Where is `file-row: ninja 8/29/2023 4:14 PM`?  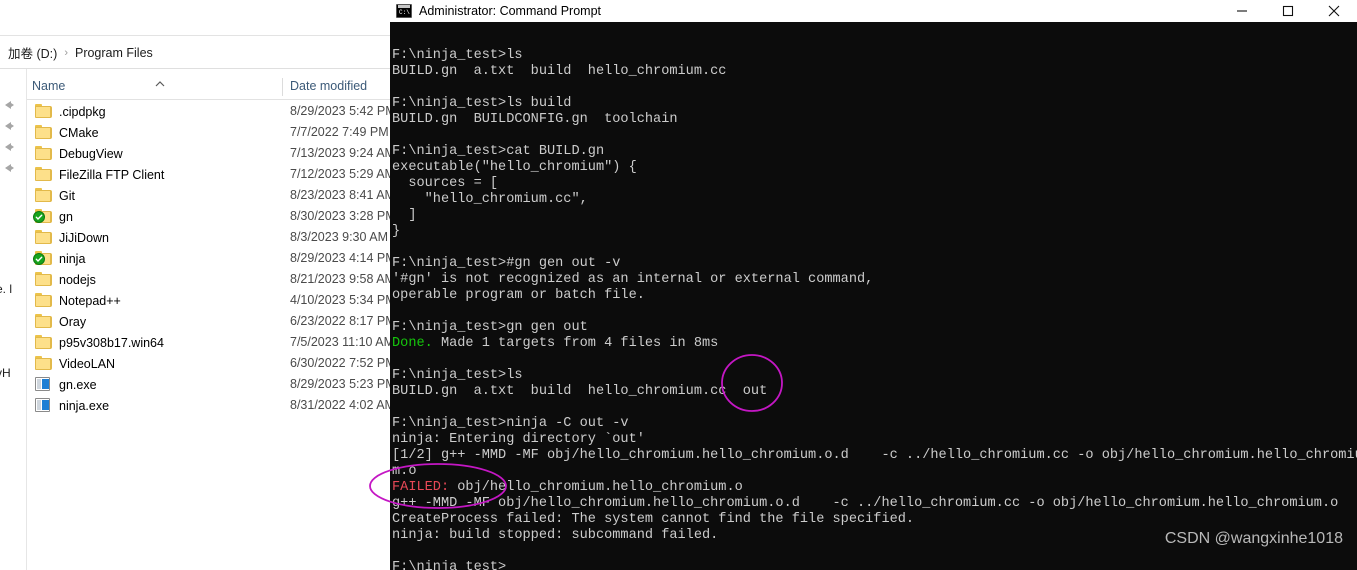
file-row: ninja 8/29/2023 4:14 PM is located at coordinates (211, 258).